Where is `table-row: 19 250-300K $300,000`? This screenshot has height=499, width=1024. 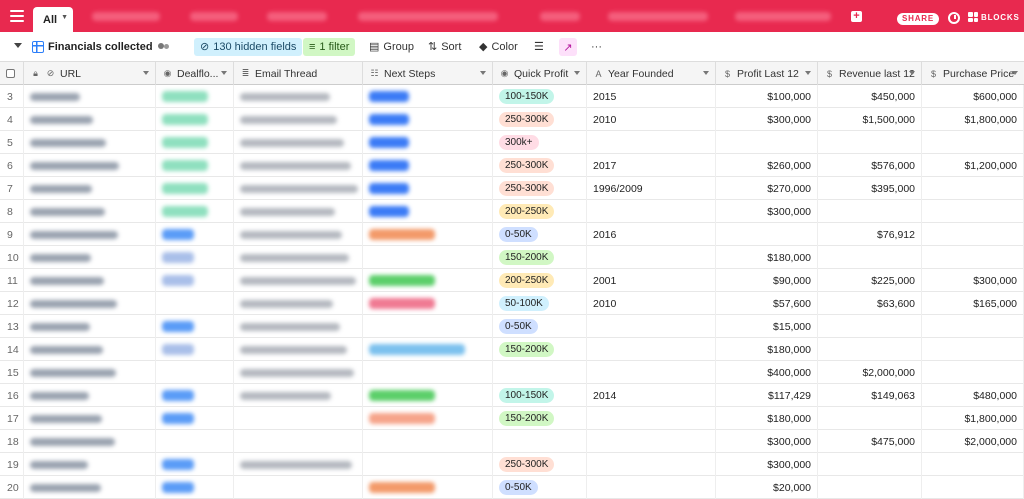
table-row: 19 250-300K $300,000 is located at coordinates (512, 464).